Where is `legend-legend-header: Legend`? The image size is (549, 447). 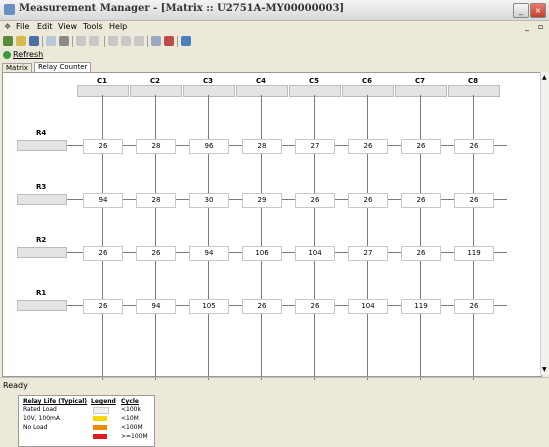
legend-legend-header: Legend is located at coordinates (103, 401).